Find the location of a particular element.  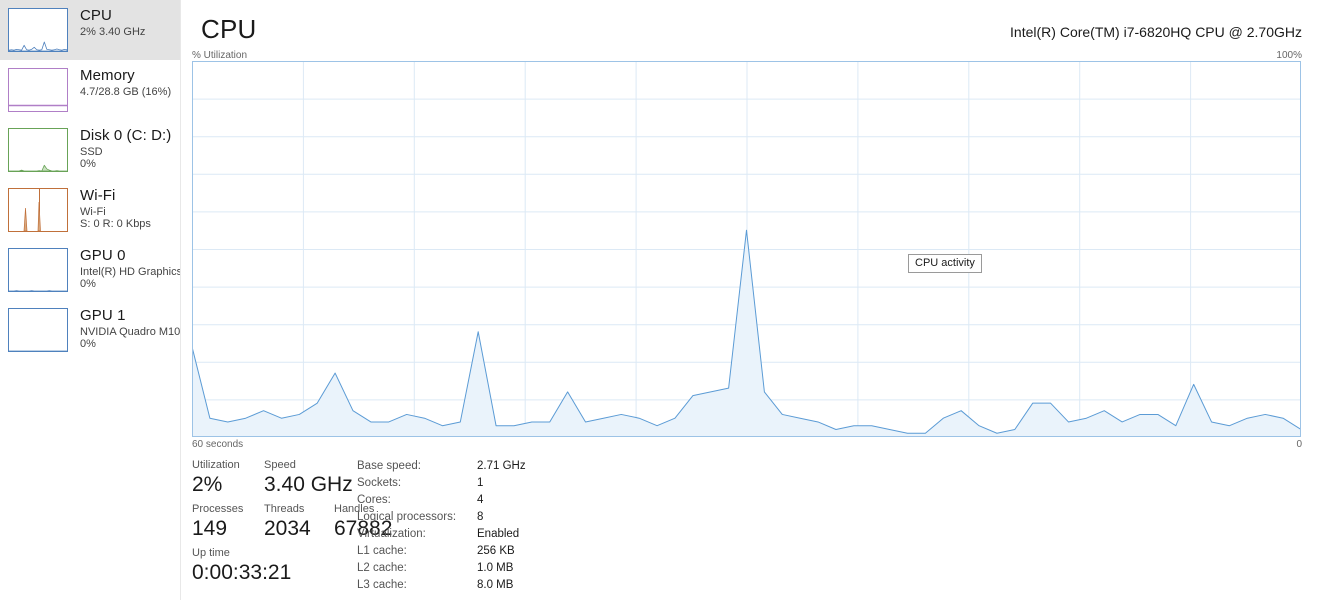

axis-label-zero: 0 is located at coordinates (1299, 444).